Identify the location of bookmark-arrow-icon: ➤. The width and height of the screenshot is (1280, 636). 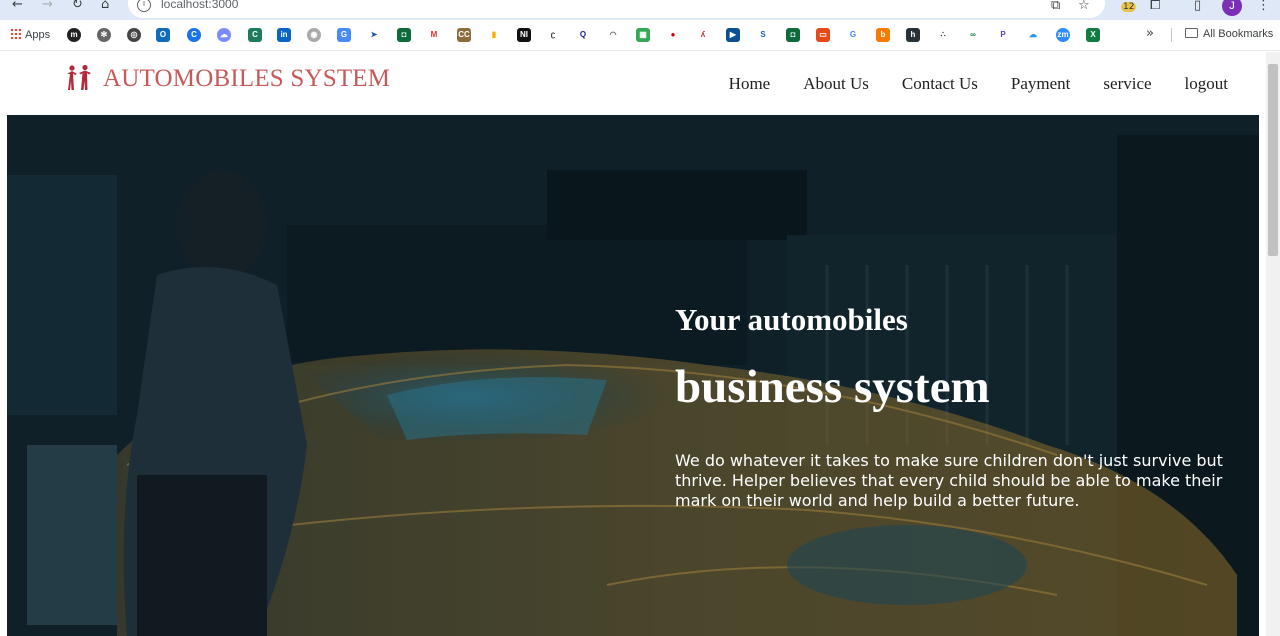
(374, 35).